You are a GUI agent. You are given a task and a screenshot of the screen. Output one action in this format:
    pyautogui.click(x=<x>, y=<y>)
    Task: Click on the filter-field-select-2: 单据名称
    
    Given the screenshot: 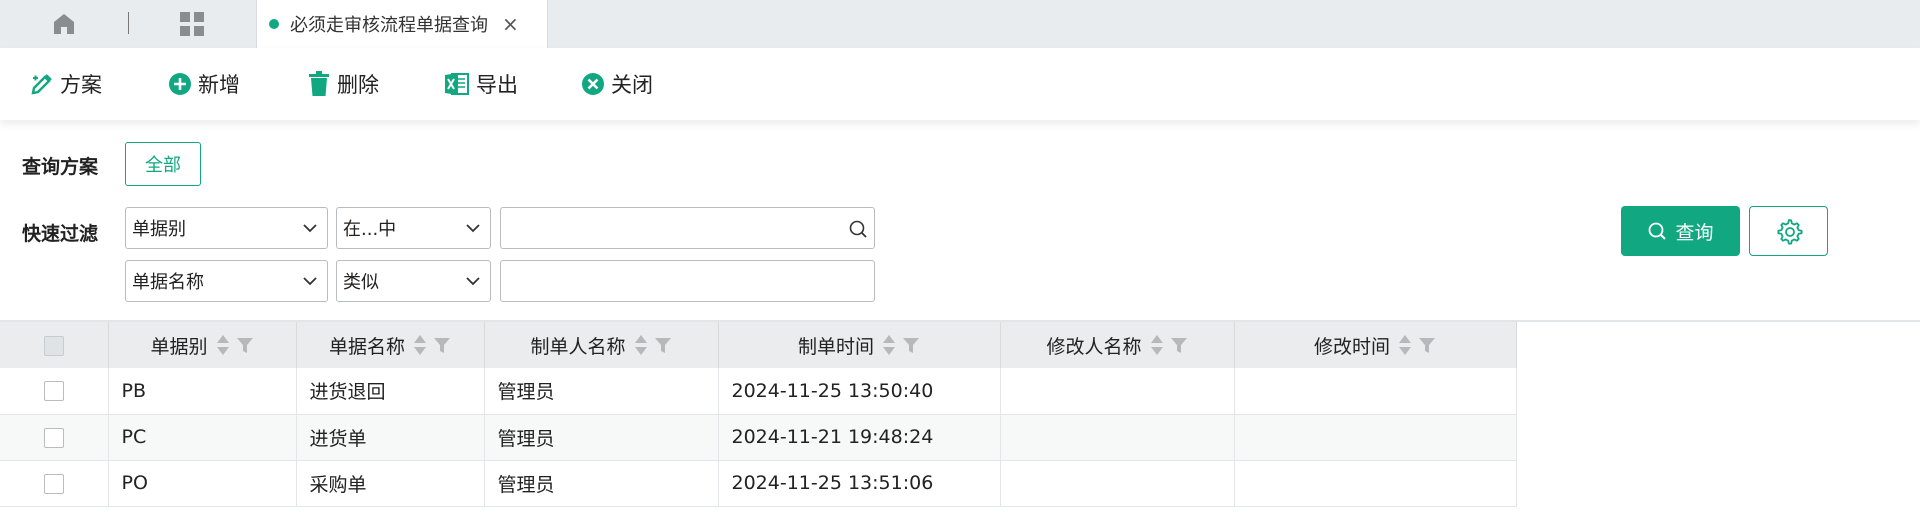 What is the action you would take?
    pyautogui.click(x=226, y=281)
    